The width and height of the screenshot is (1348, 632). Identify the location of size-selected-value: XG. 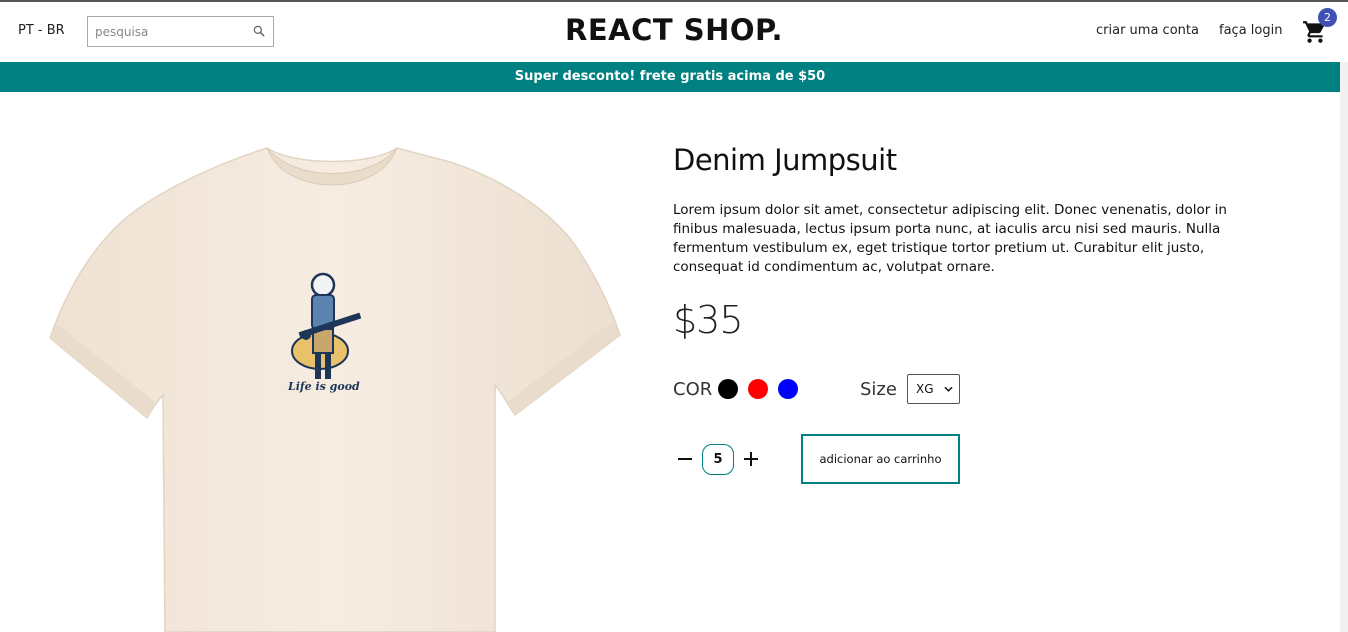
(925, 389).